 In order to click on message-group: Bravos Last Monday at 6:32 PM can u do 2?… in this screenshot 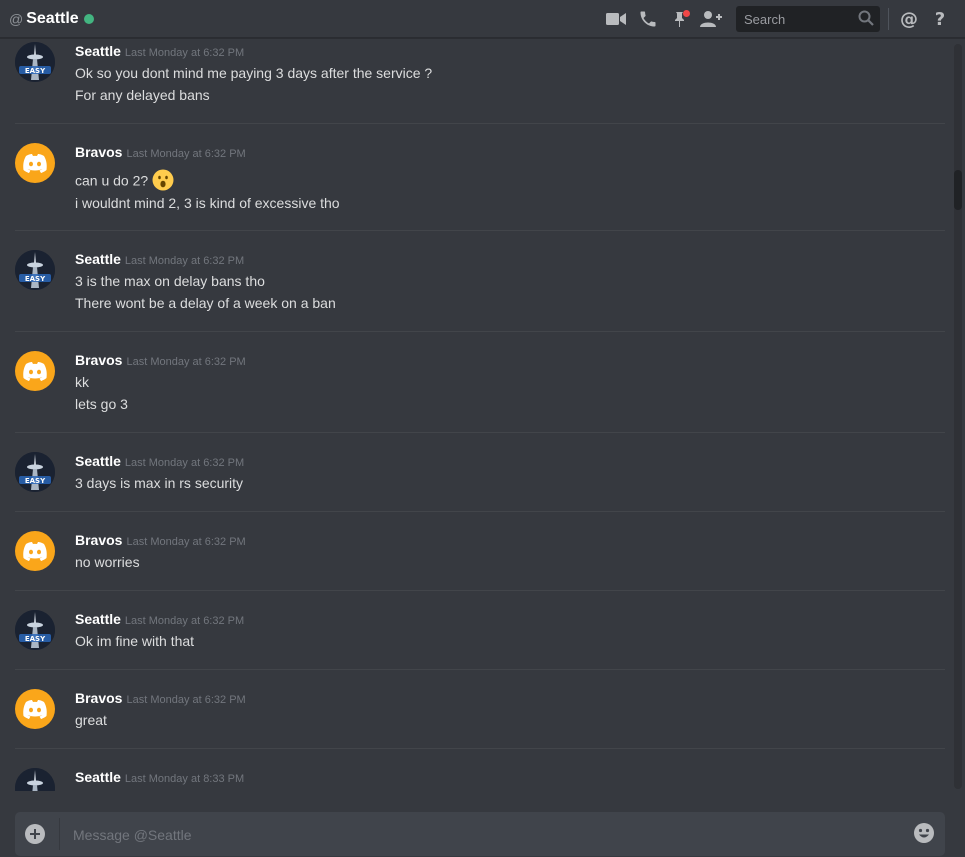, I will do `click(480, 183)`.